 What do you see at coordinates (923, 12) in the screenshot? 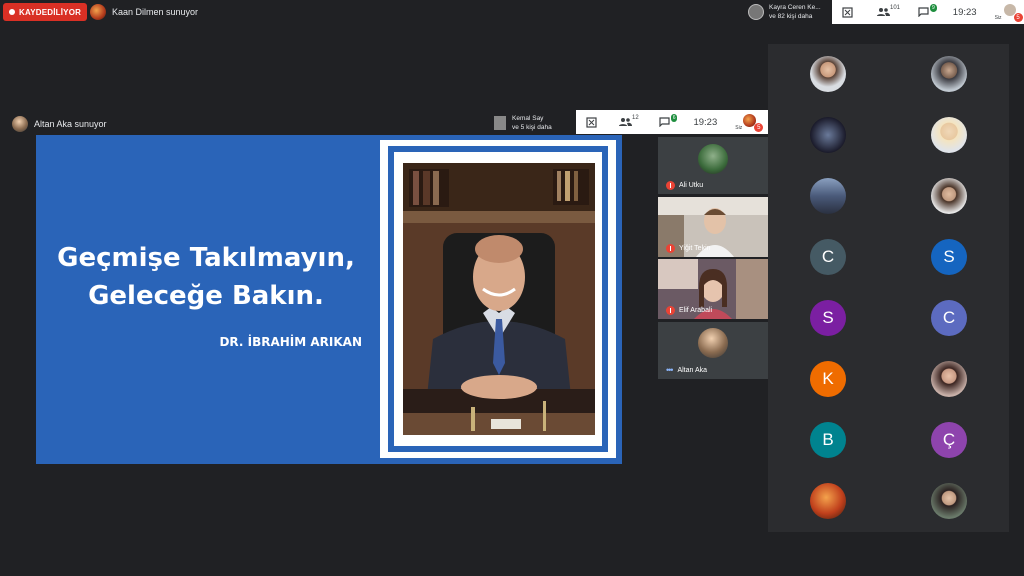
I see `chat-icon` at bounding box center [923, 12].